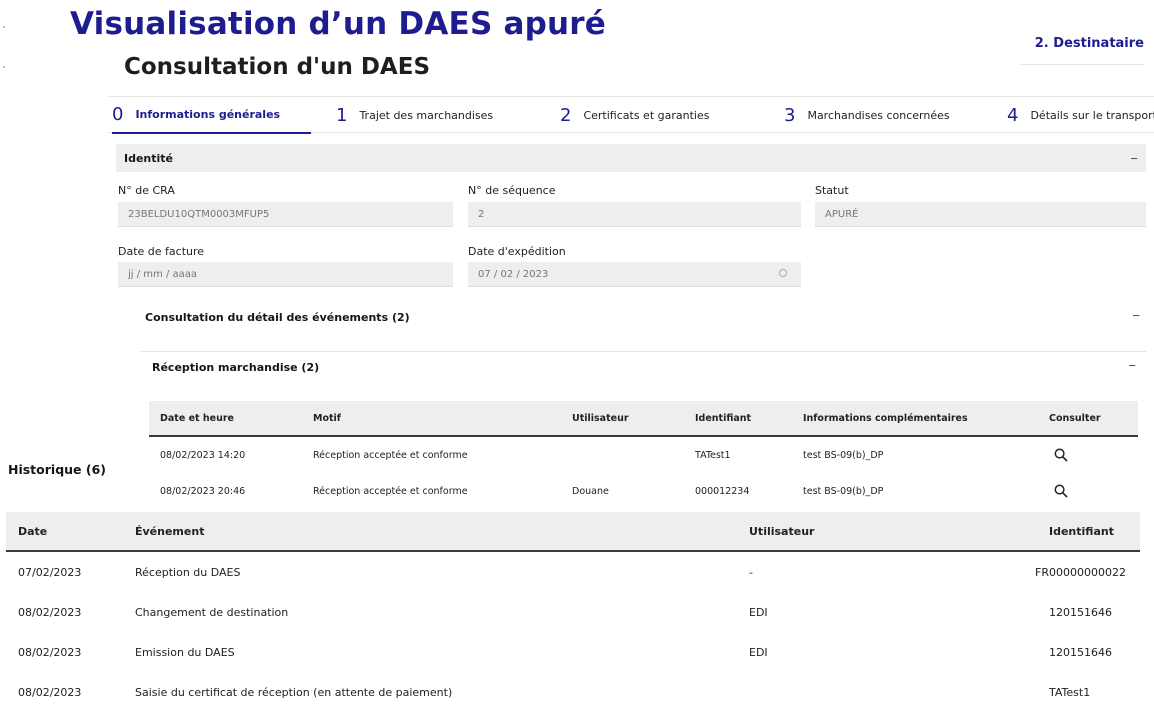 This screenshot has width=1154, height=724. Describe the element at coordinates (842, 214) in the screenshot. I see `status-value: APURÉ` at that location.